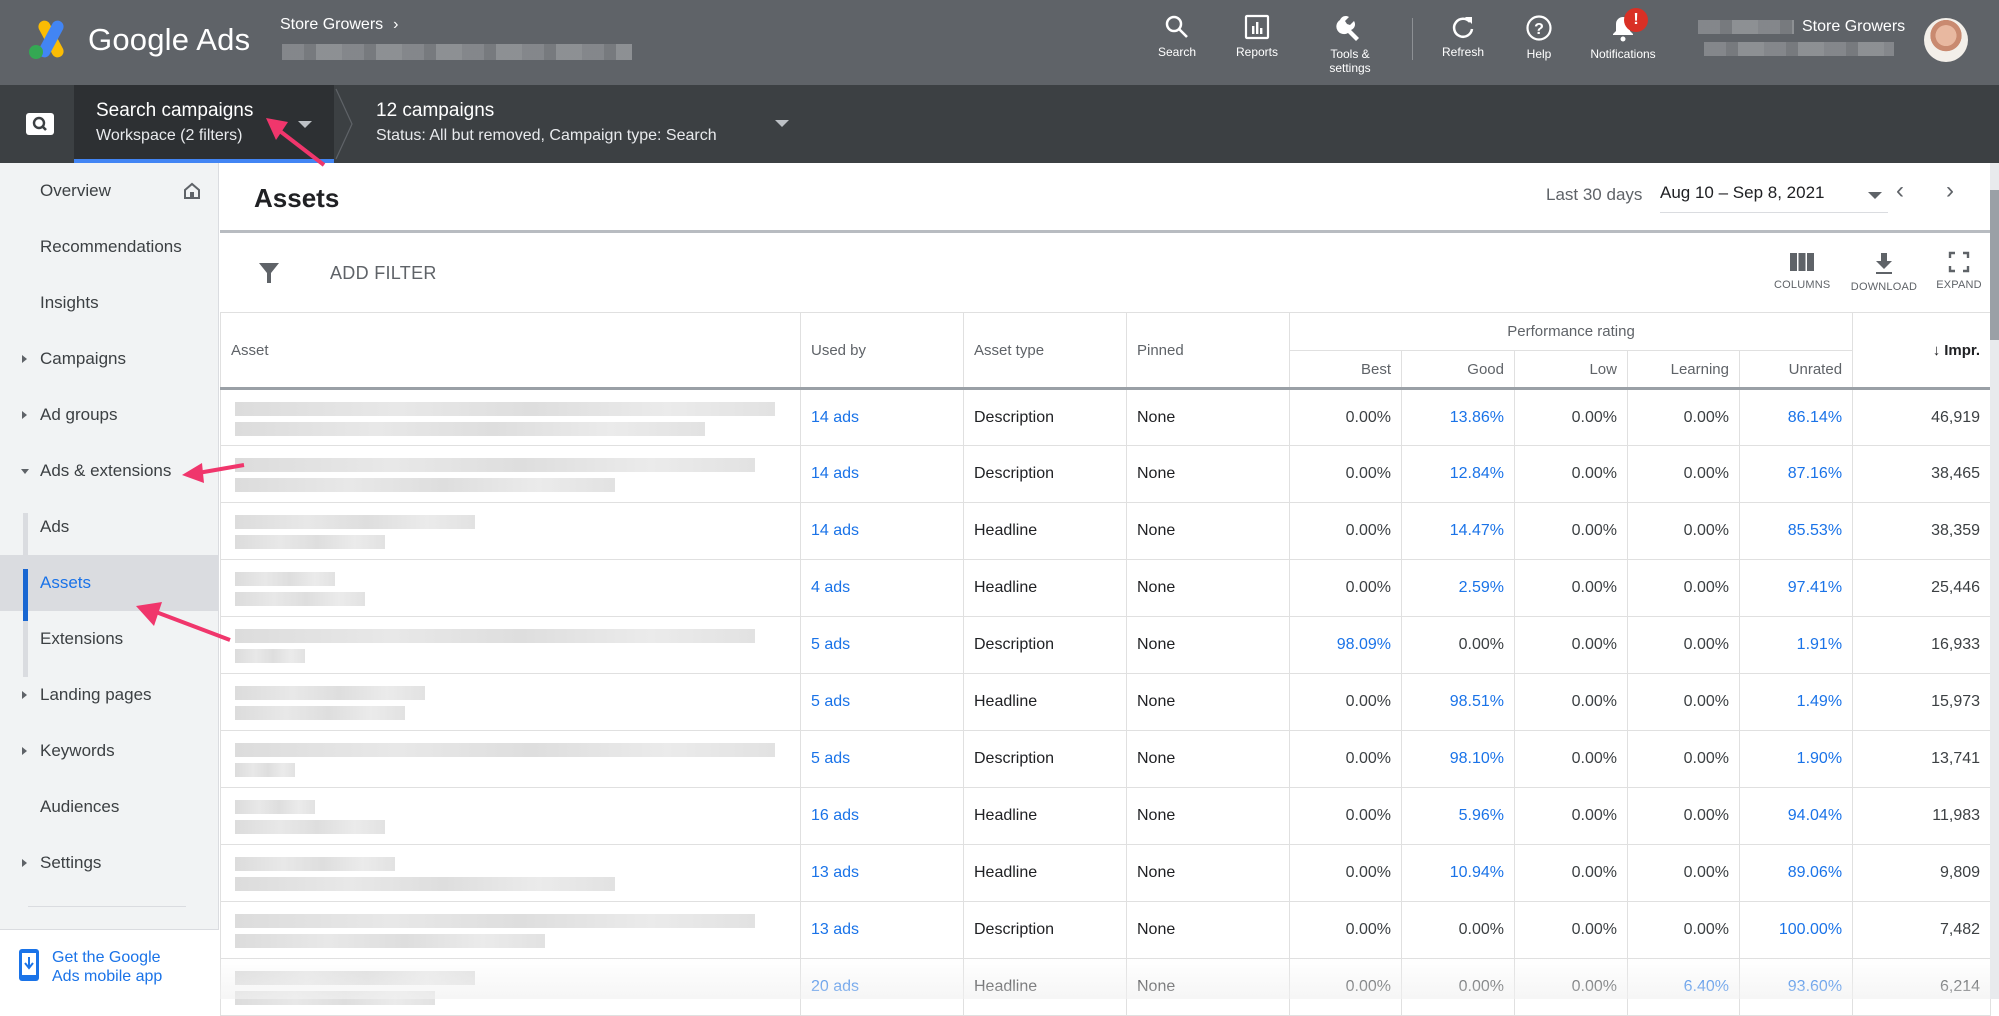 The image size is (1999, 1016). What do you see at coordinates (109, 639) in the screenshot?
I see `sidebar-item-extensions: Extensions` at bounding box center [109, 639].